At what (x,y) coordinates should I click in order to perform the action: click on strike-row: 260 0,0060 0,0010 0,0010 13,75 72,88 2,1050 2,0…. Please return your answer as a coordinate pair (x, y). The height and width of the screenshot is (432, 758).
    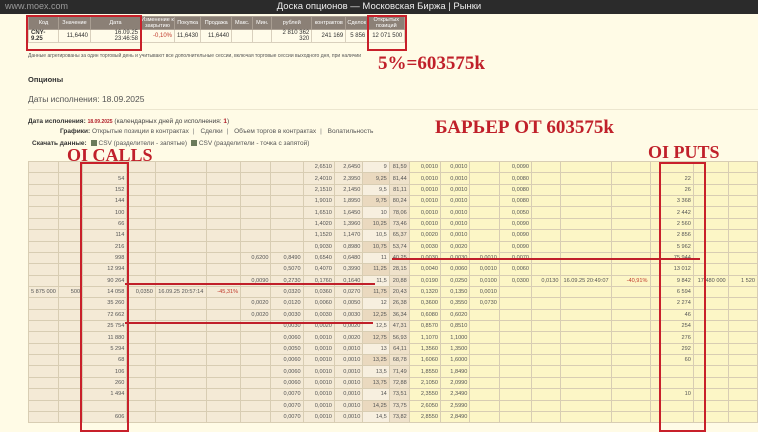
    Looking at the image, I should click on (393, 383).